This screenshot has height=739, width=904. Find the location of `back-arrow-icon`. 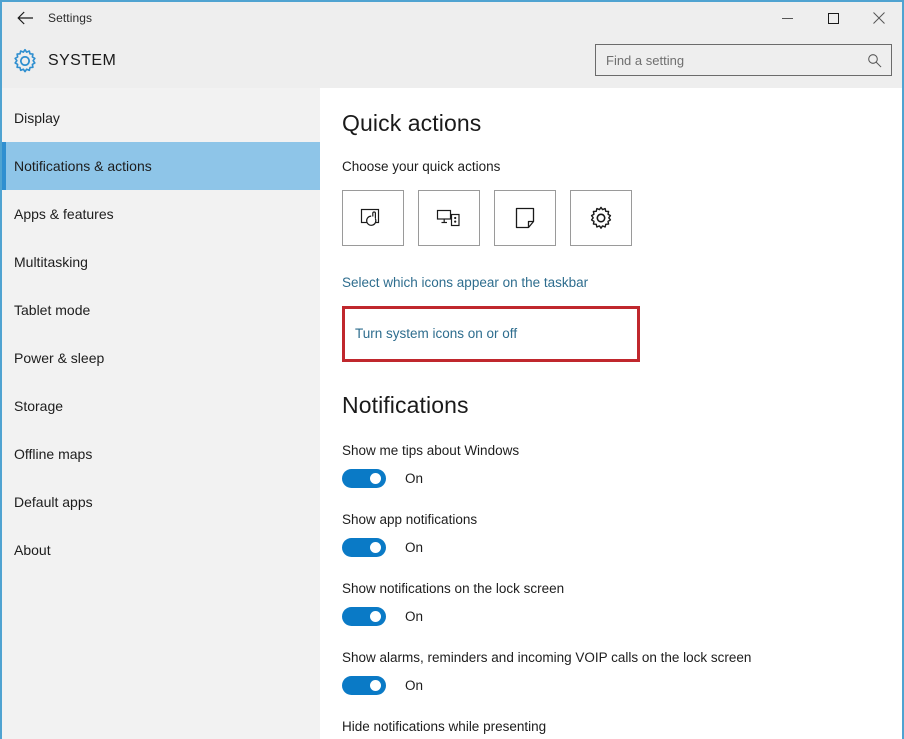

back-arrow-icon is located at coordinates (24, 18).